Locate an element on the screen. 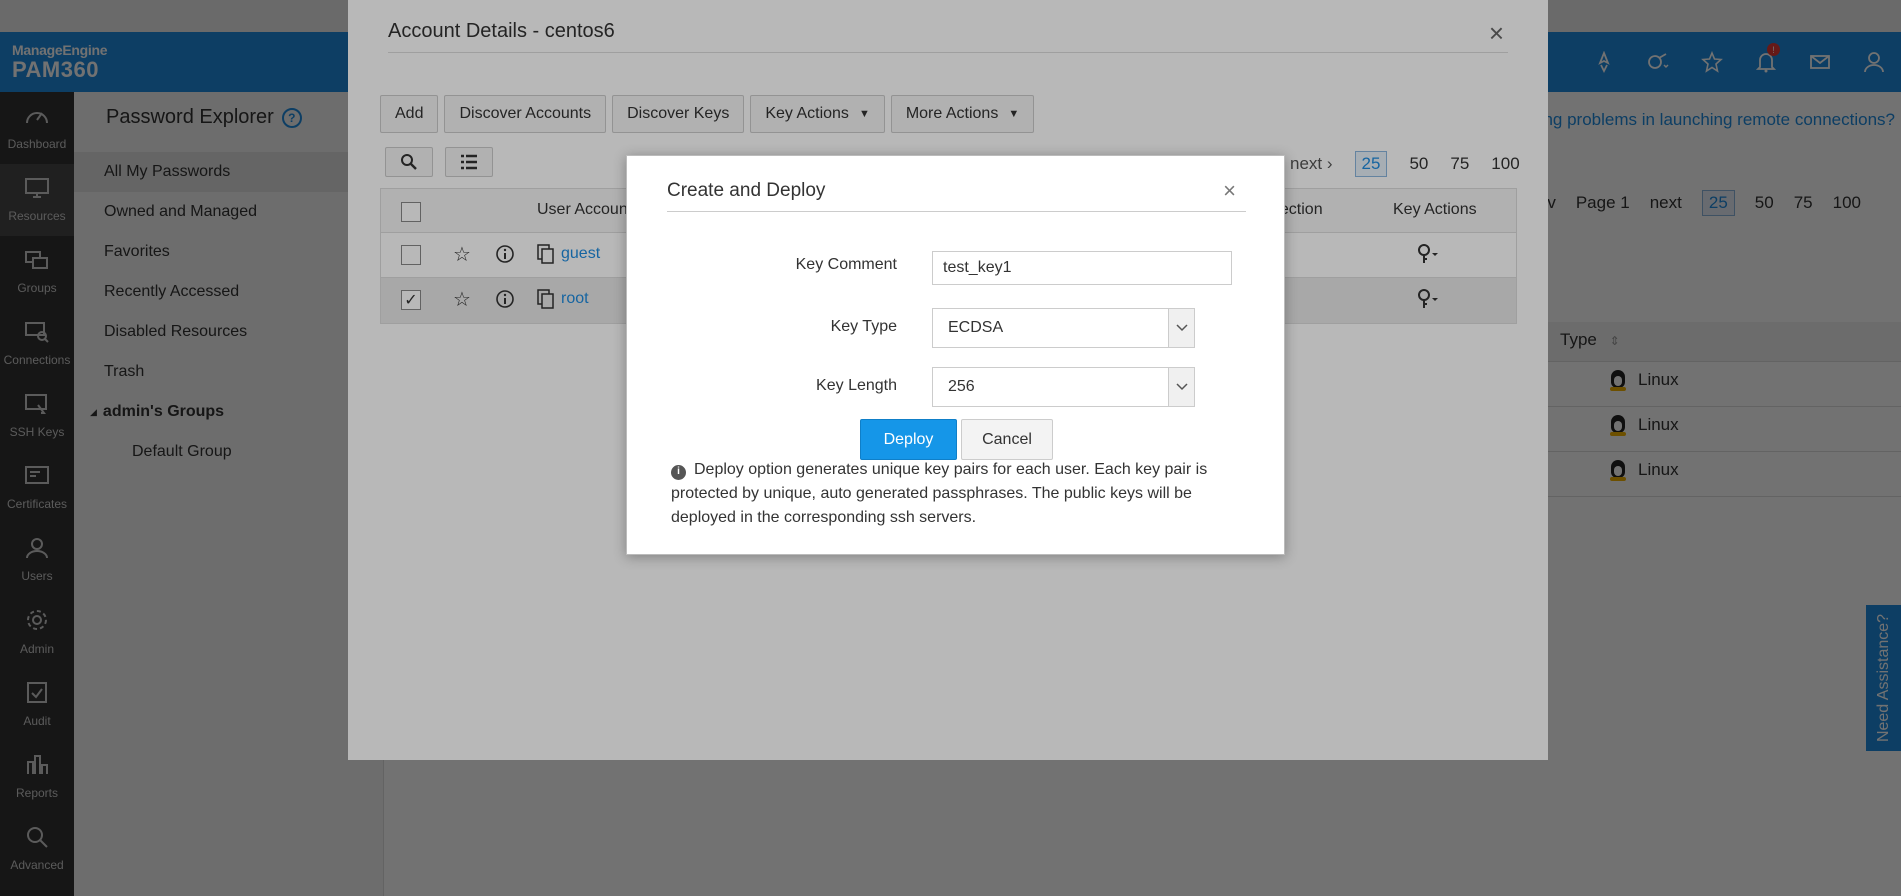  key-comment-label: Key Comment is located at coordinates (846, 264).